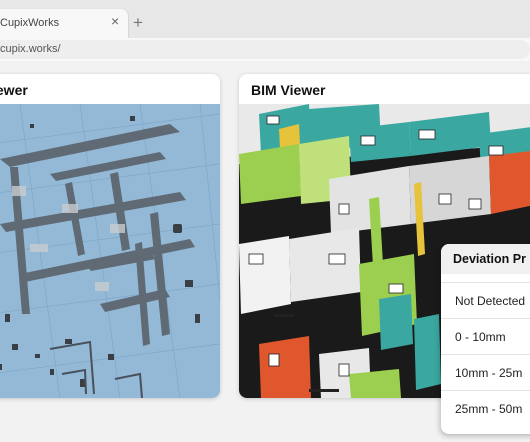 The image size is (530, 442). What do you see at coordinates (489, 259) in the screenshot?
I see `deviation-panel-title: Deviation Pr` at bounding box center [489, 259].